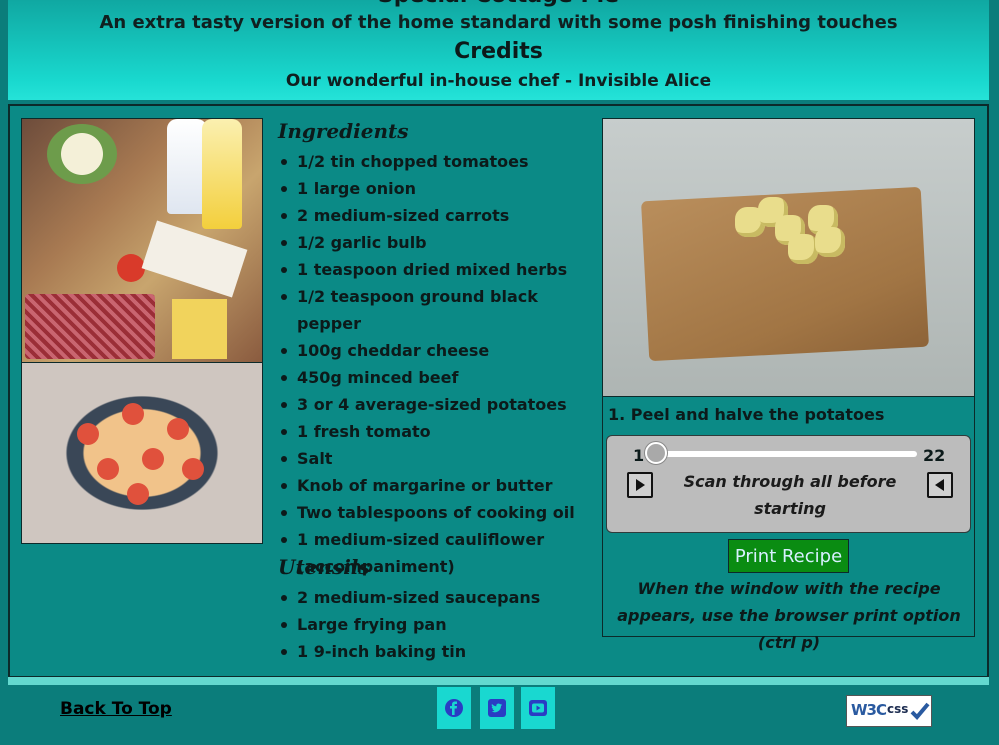 Image resolution: width=999 pixels, height=745 pixels. I want to click on list-item: 1 fresh tomato, so click(429, 431).